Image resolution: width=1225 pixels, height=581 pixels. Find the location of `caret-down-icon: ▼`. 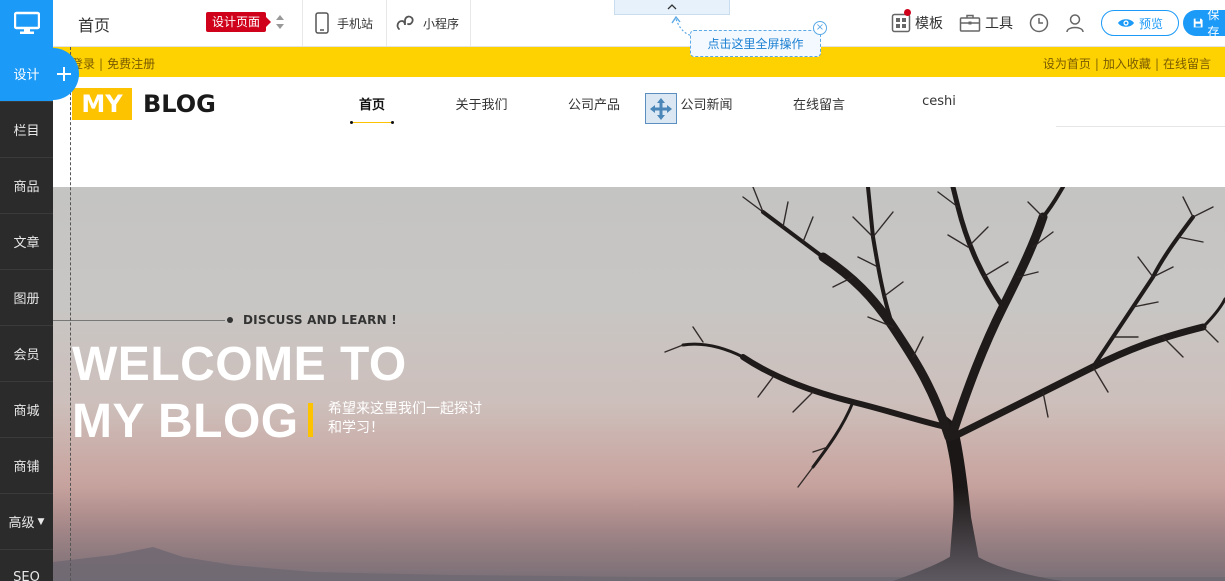

caret-down-icon: ▼ is located at coordinates (41, 521).